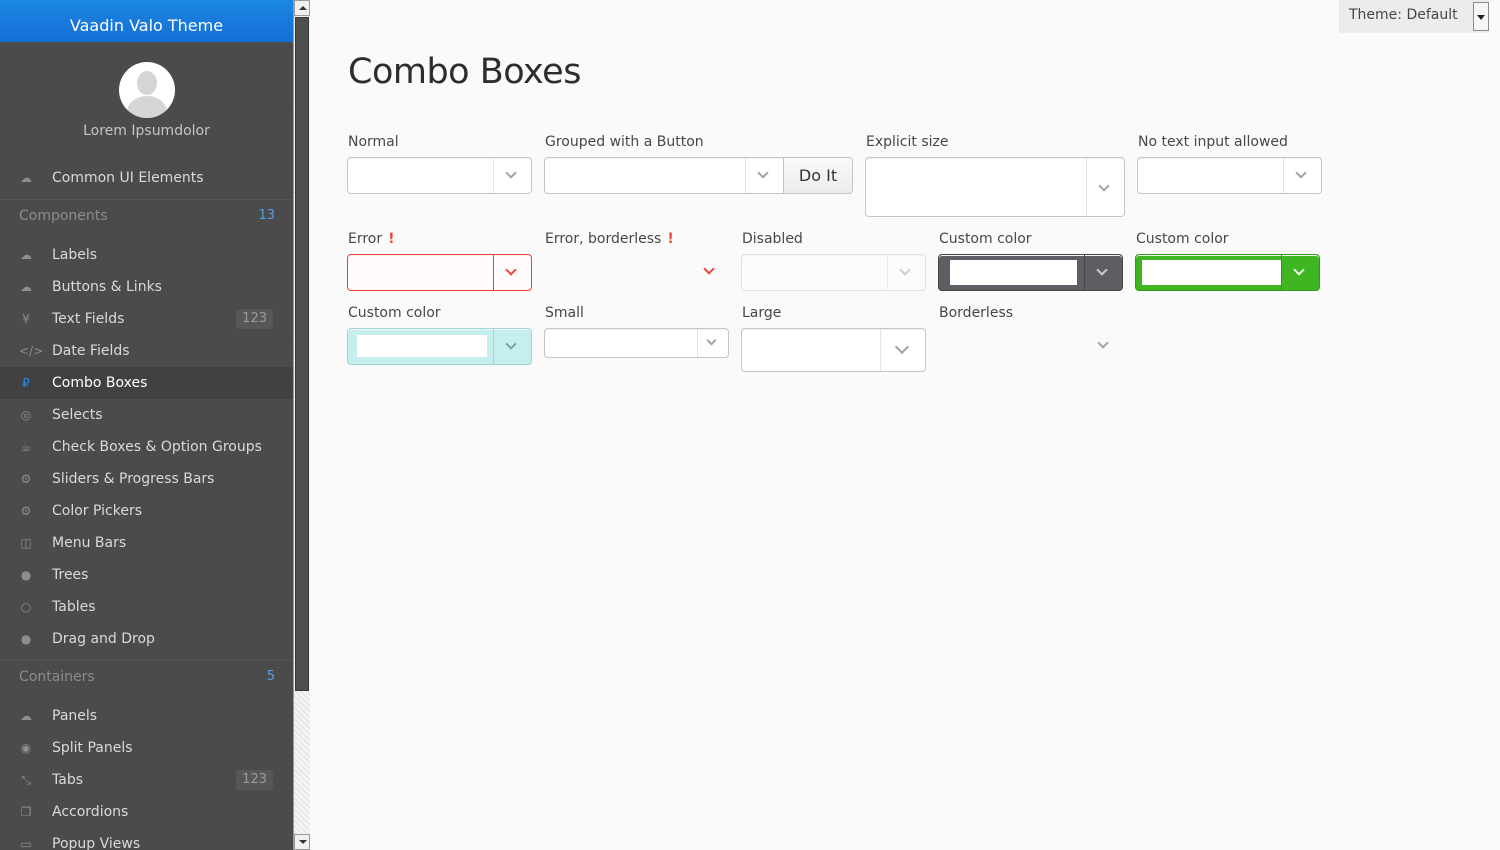 The height and width of the screenshot is (850, 1500). Describe the element at coordinates (636, 343) in the screenshot. I see `combo-small` at that location.